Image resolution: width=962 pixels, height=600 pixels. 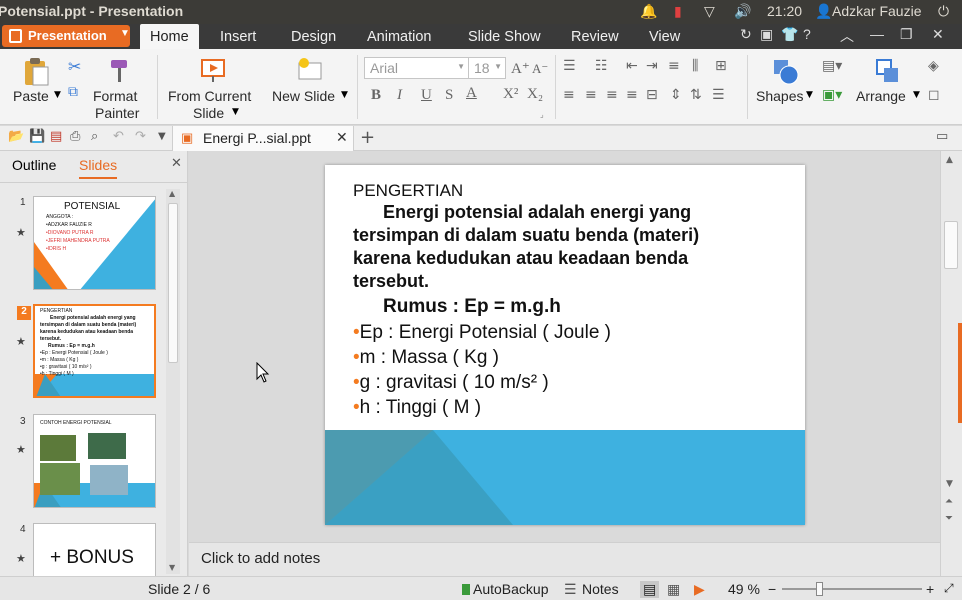 What do you see at coordinates (399, 95) in the screenshot?
I see `italic-icon: I` at bounding box center [399, 95].